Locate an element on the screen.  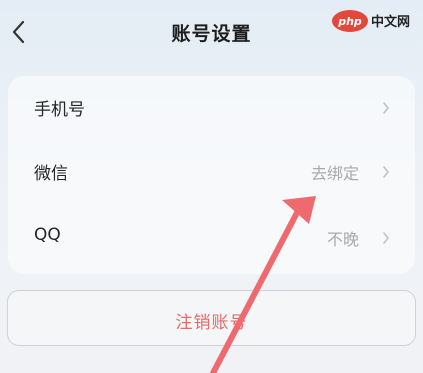
row-value: 不晚 is located at coordinates (342, 239).